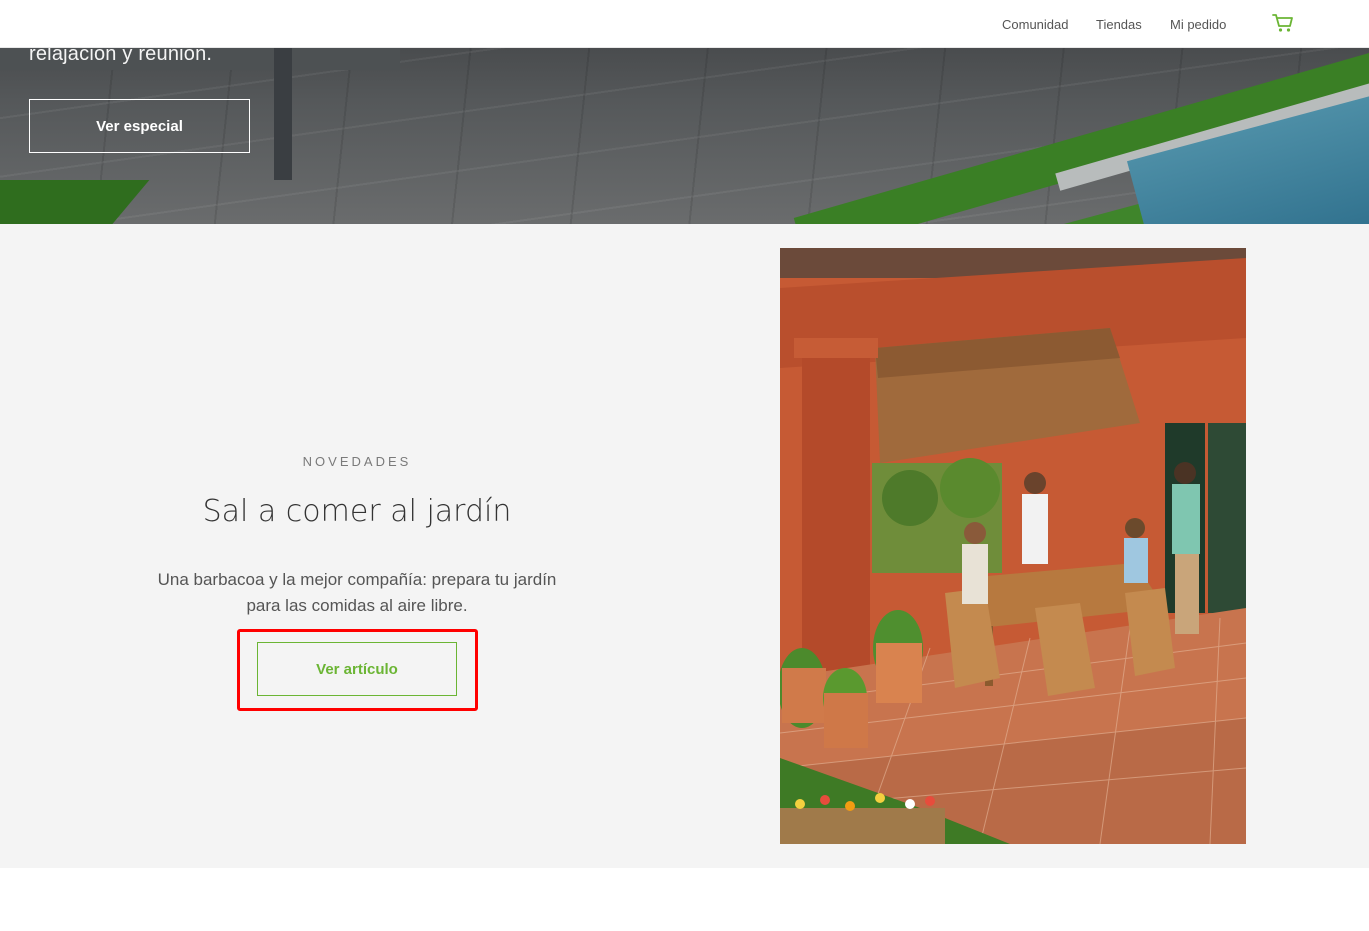  I want to click on cart-icon, so click(1283, 23).